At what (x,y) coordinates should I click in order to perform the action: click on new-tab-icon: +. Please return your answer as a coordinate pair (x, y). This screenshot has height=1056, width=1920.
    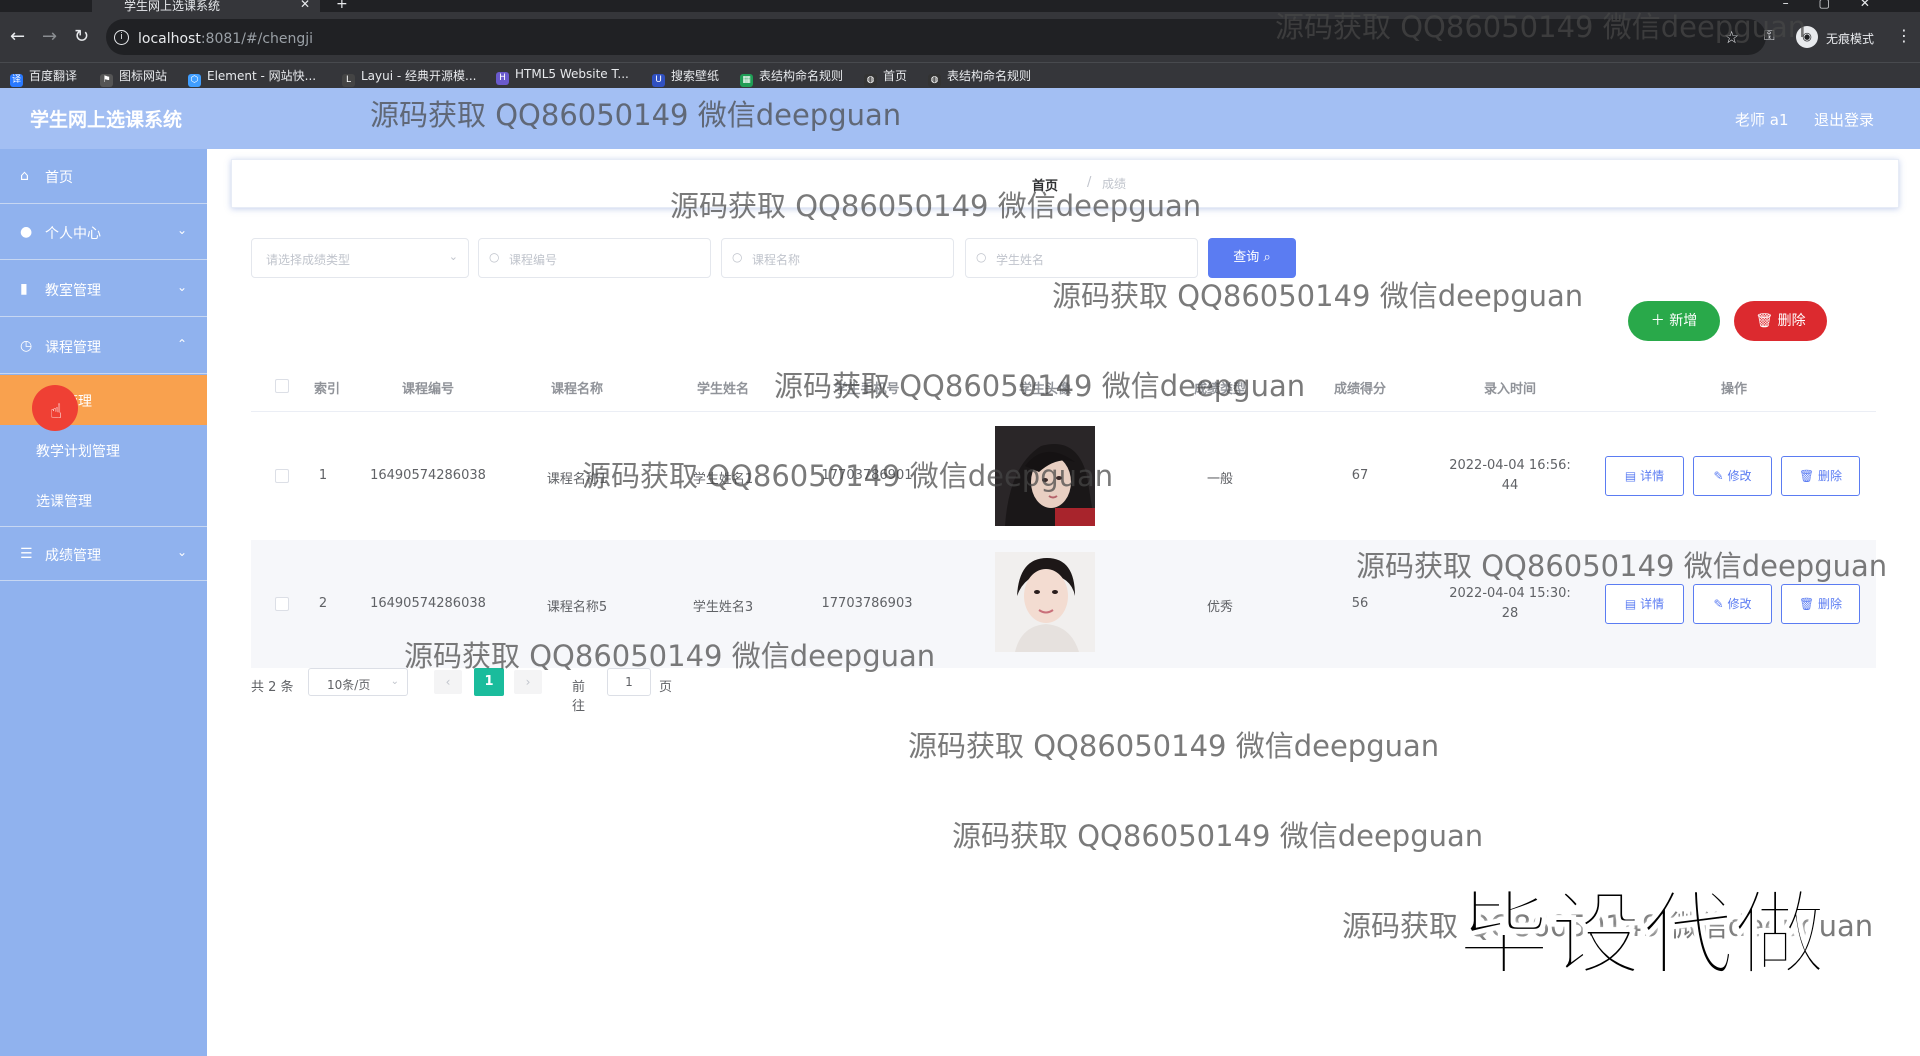
    Looking at the image, I should click on (342, 6).